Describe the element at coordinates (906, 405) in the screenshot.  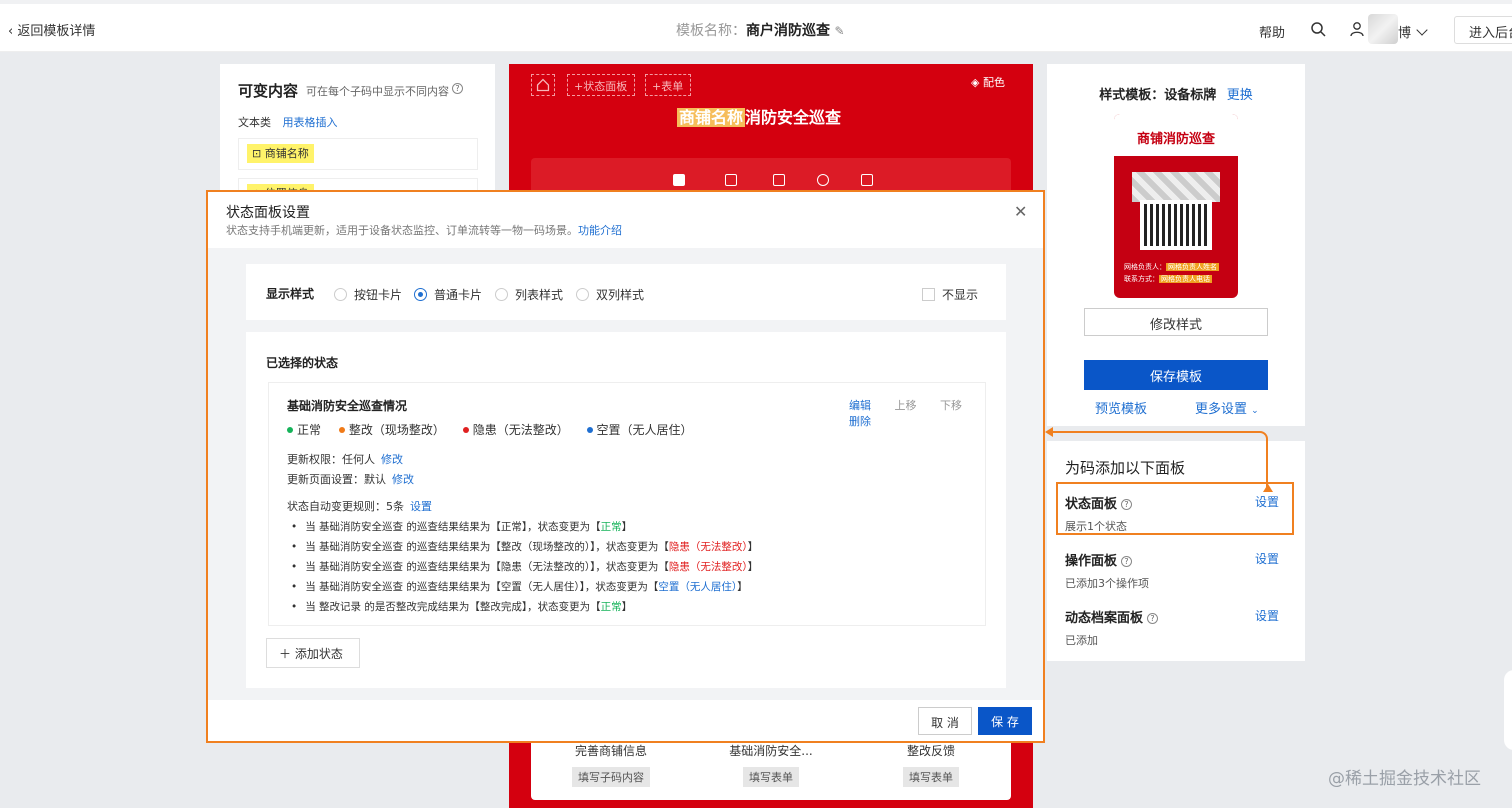
I see `move-up-button: 上移` at that location.